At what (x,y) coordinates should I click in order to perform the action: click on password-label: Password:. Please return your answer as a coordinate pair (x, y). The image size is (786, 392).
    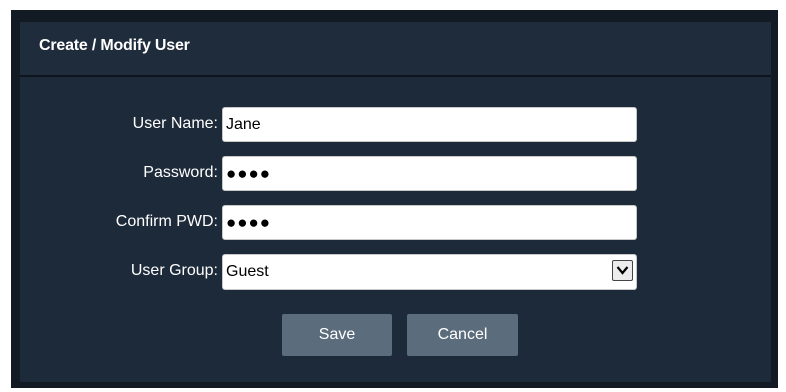
    Looking at the image, I should click on (180, 172).